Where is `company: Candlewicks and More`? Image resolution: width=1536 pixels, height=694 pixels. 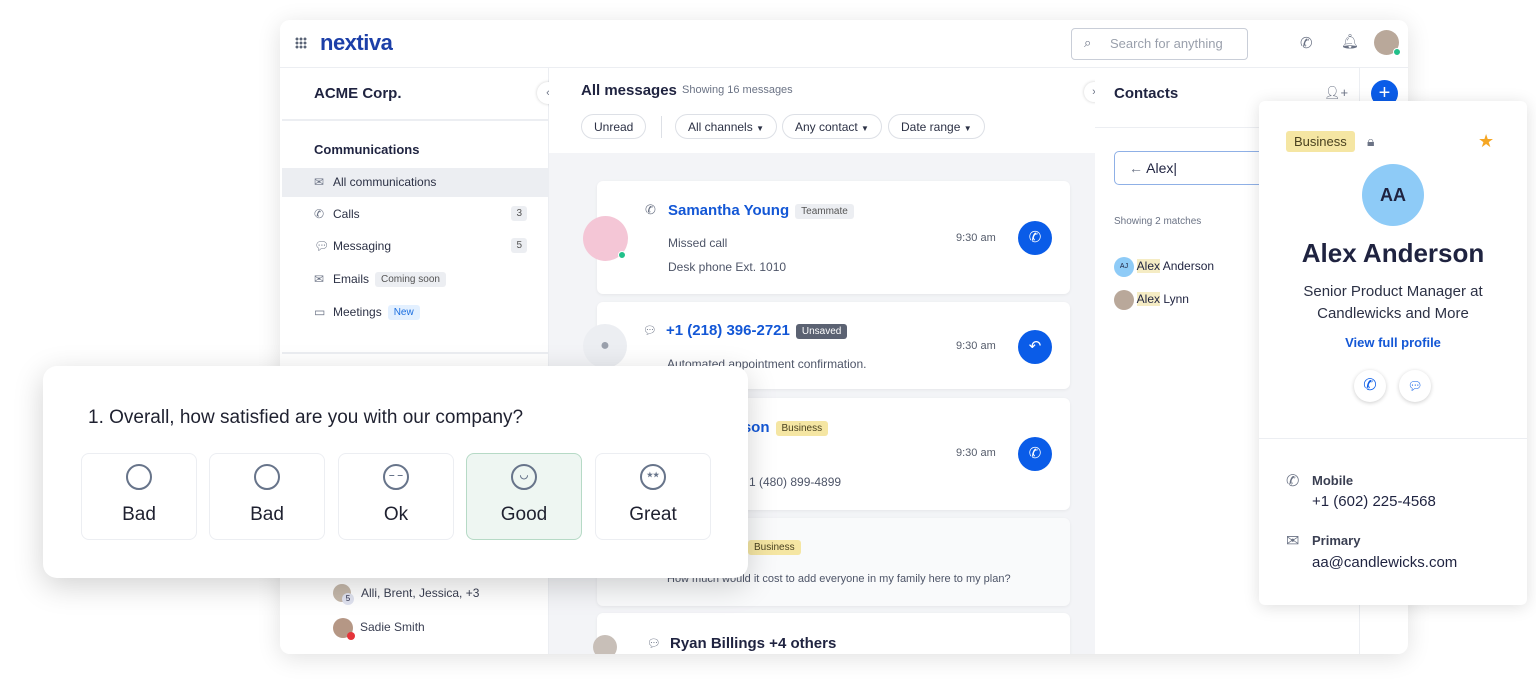 company: Candlewicks and More is located at coordinates (1393, 313).